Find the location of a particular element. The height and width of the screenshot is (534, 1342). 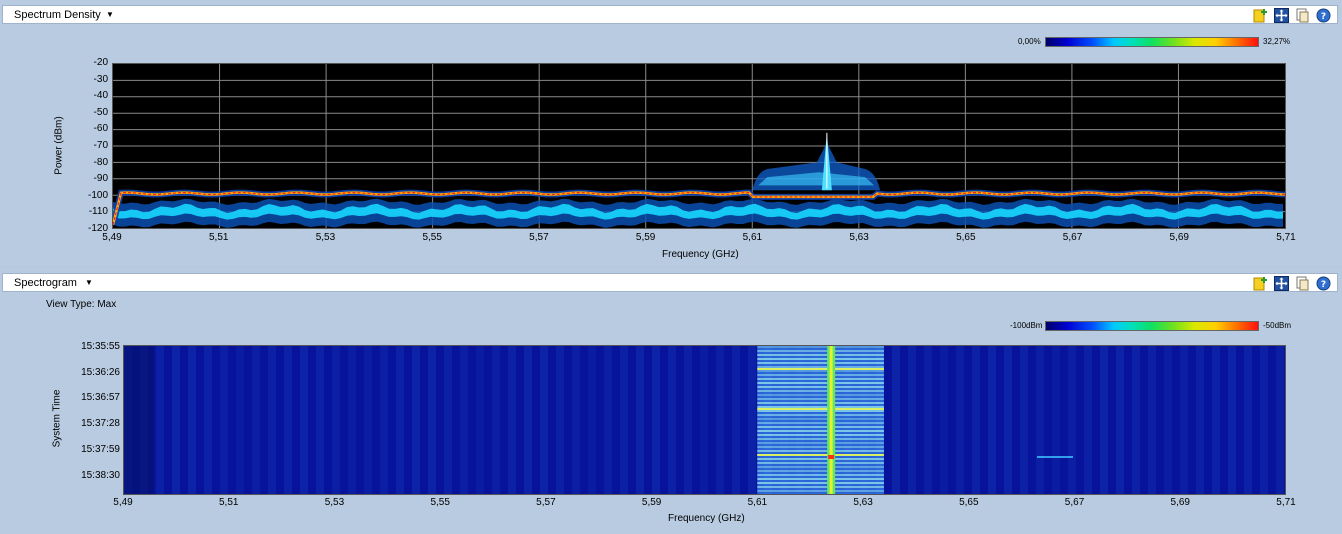

left-edge-shade is located at coordinates (139, 420).